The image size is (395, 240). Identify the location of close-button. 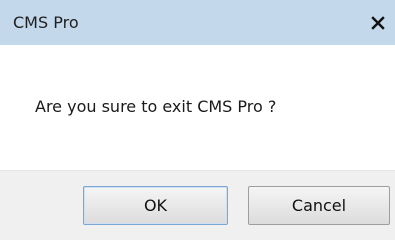
(378, 23).